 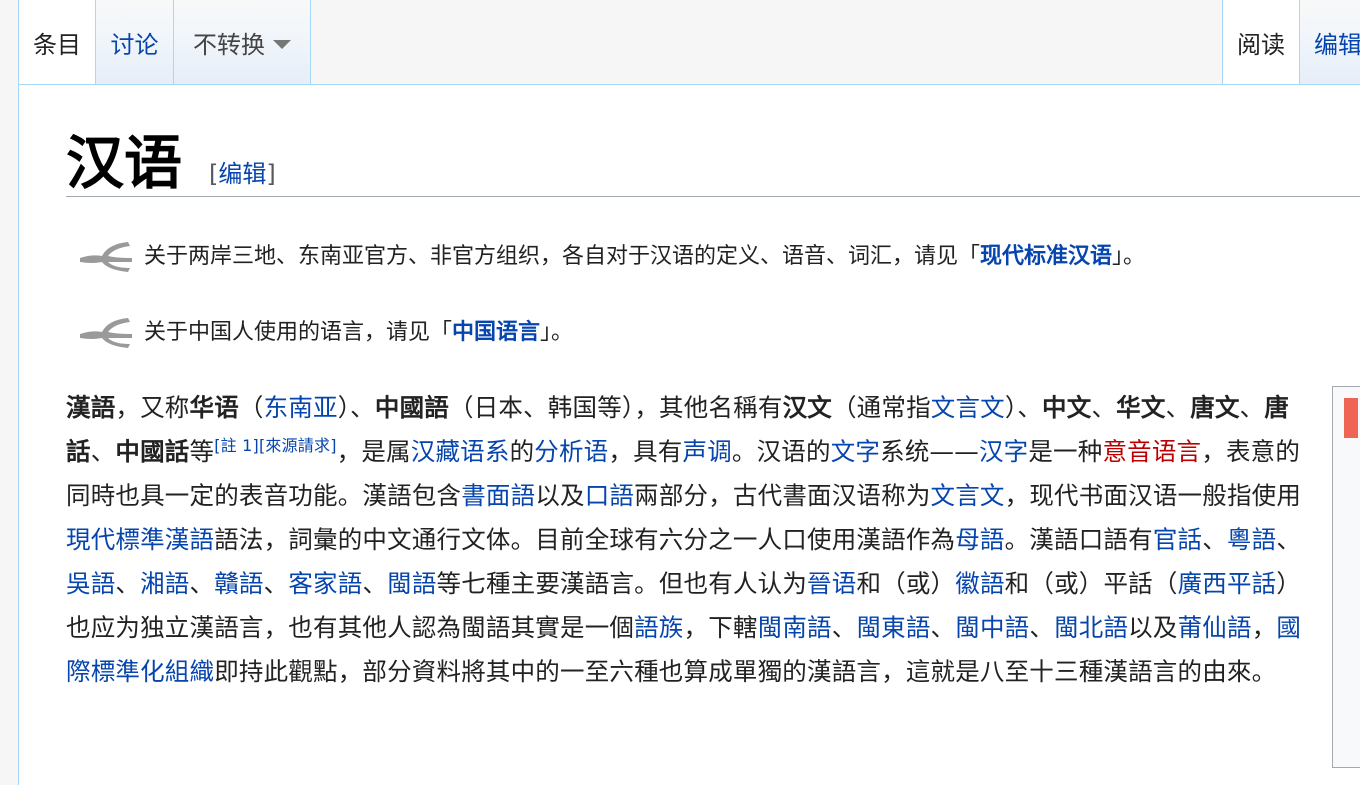 What do you see at coordinates (562, 256) in the screenshot?
I see `hatnote-1-prefix: 关于两岸三地、东南亚官方、非官方组织，各自对于汉语的定义、语音、词汇，请见「` at bounding box center [562, 256].